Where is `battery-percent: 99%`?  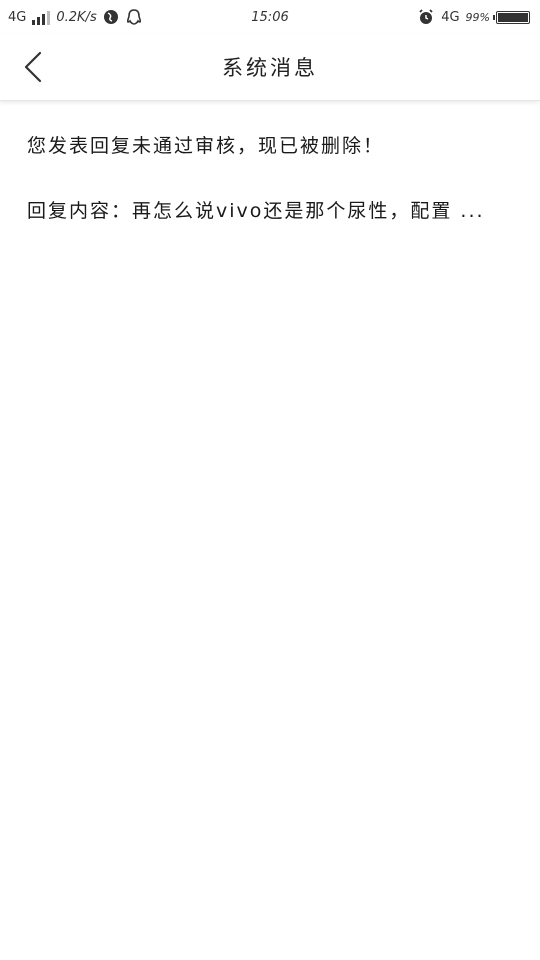
battery-percent: 99% is located at coordinates (477, 17).